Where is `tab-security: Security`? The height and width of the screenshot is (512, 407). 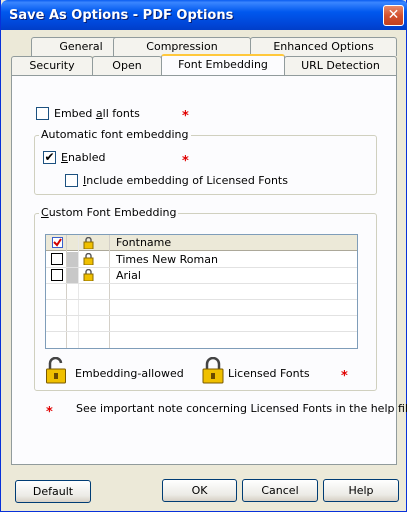 tab-security: Security is located at coordinates (52, 65).